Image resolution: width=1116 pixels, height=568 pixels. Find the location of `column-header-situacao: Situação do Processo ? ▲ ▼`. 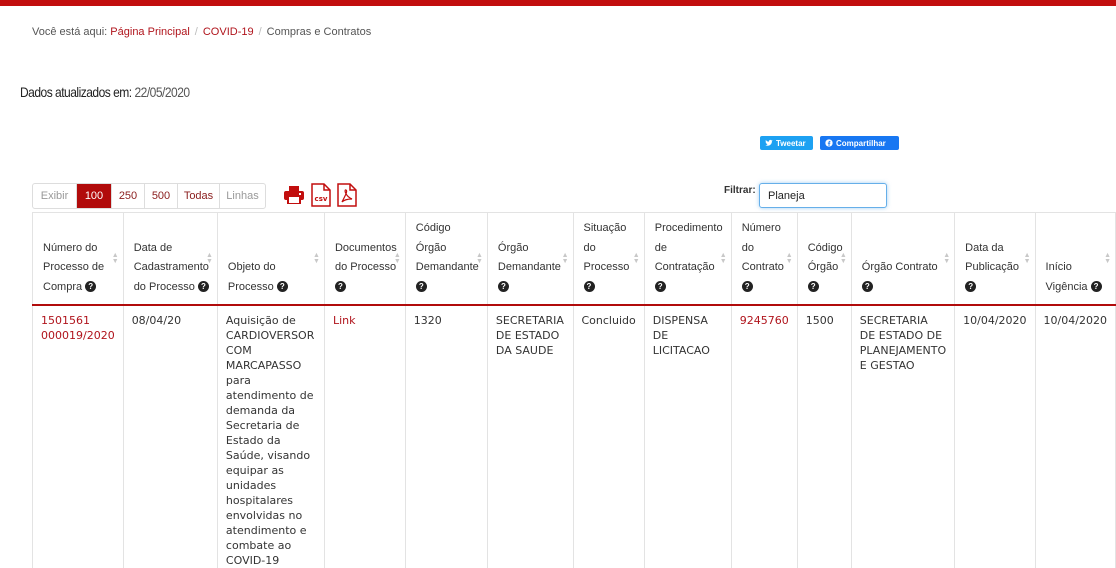

column-header-situacao: Situação do Processo ? ▲ ▼ is located at coordinates (608, 259).